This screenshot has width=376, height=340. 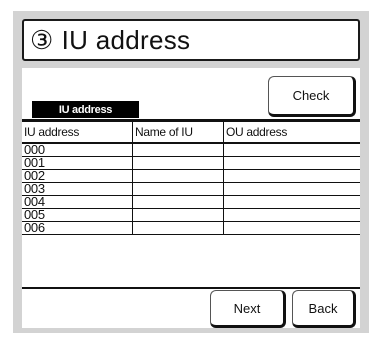 I want to click on page-title: ③ IU address, so click(x=191, y=40).